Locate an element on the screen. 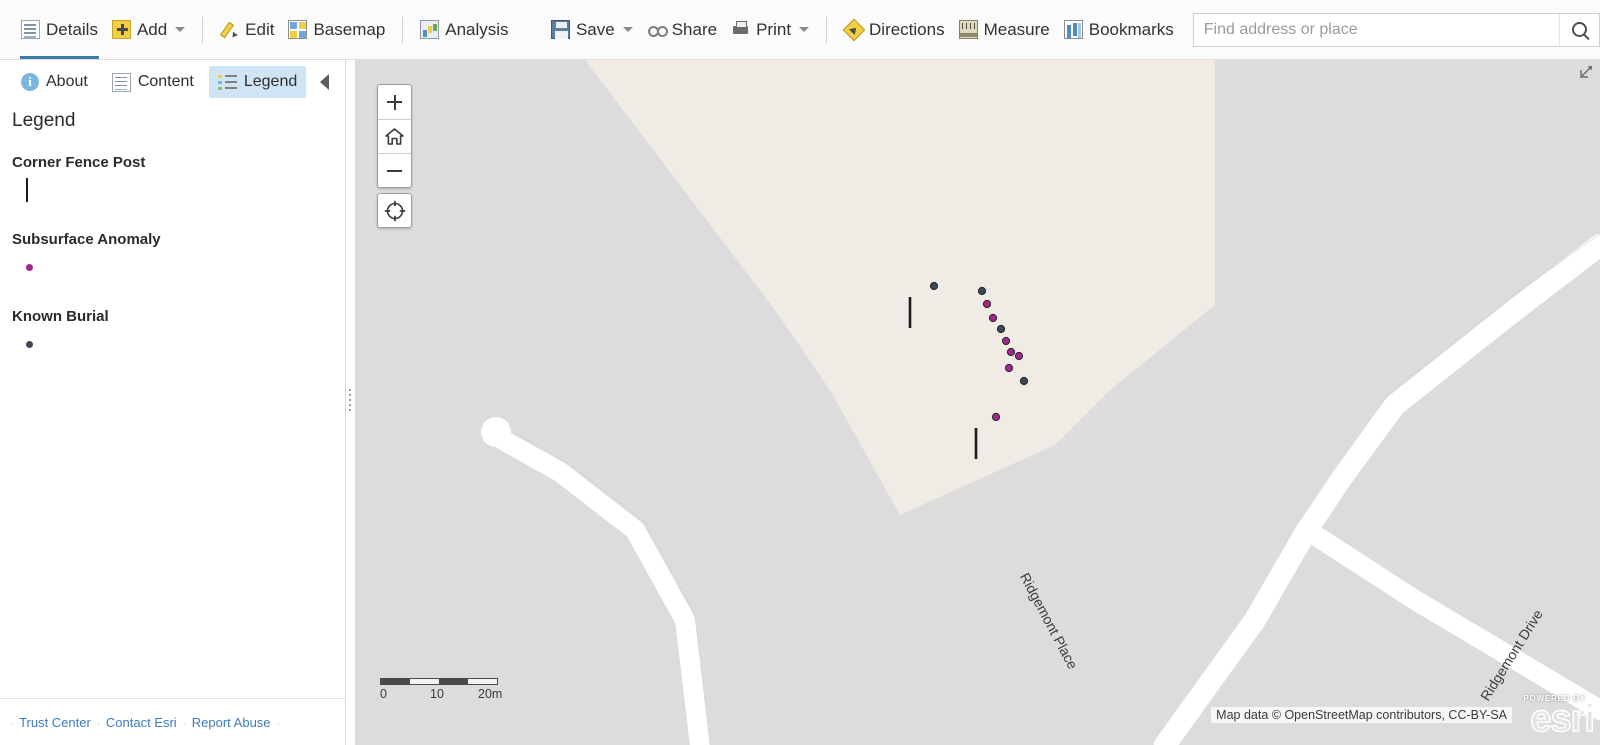  legend-layer-name: Corner Fence Post is located at coordinates (79, 162).